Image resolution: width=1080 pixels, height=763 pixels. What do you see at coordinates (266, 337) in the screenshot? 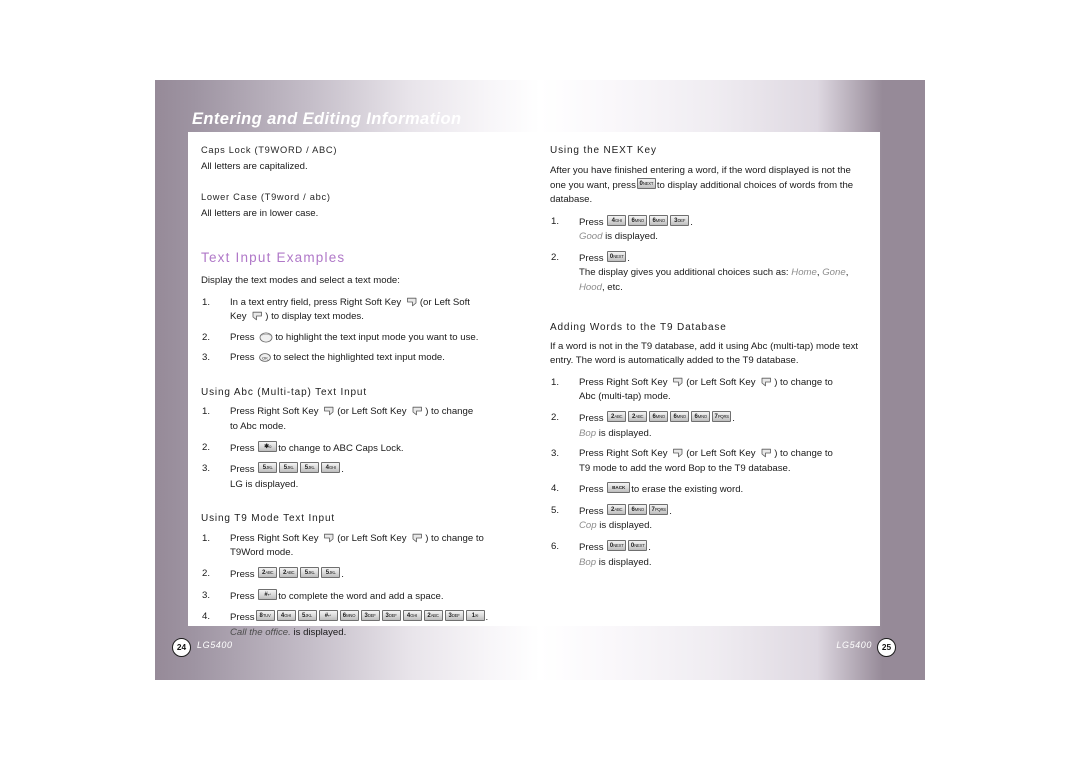
I see `navigation-key-icon` at bounding box center [266, 337].